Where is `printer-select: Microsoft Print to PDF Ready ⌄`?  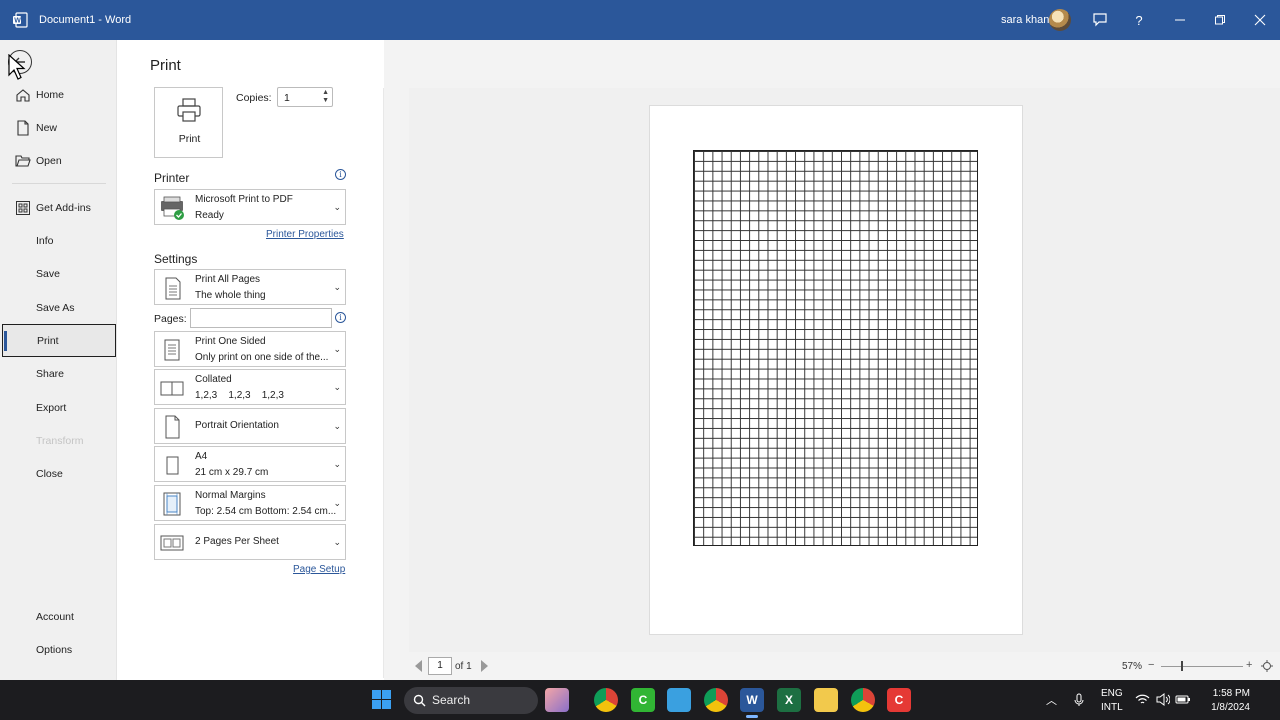 printer-select: Microsoft Print to PDF Ready ⌄ is located at coordinates (250, 207).